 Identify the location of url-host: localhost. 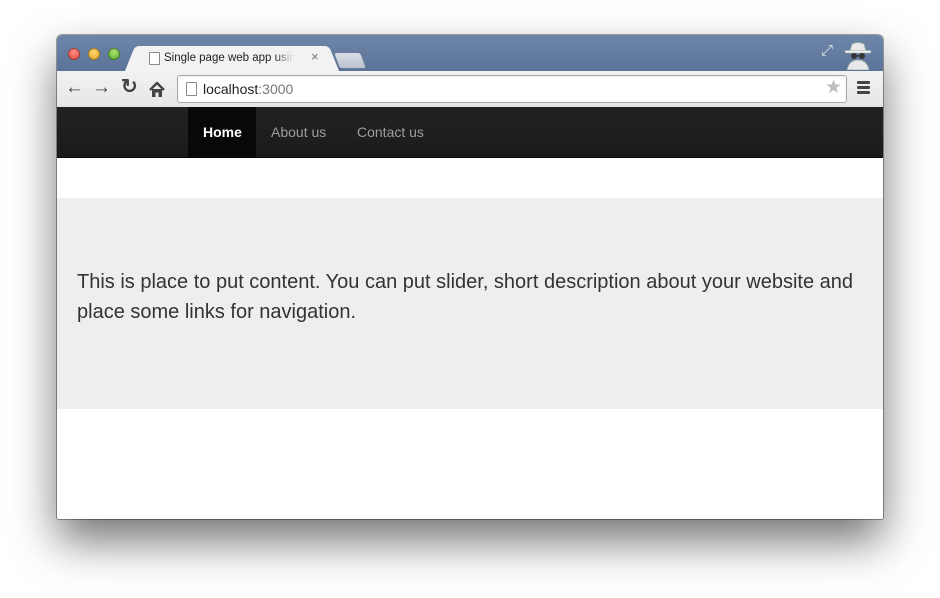
(231, 89).